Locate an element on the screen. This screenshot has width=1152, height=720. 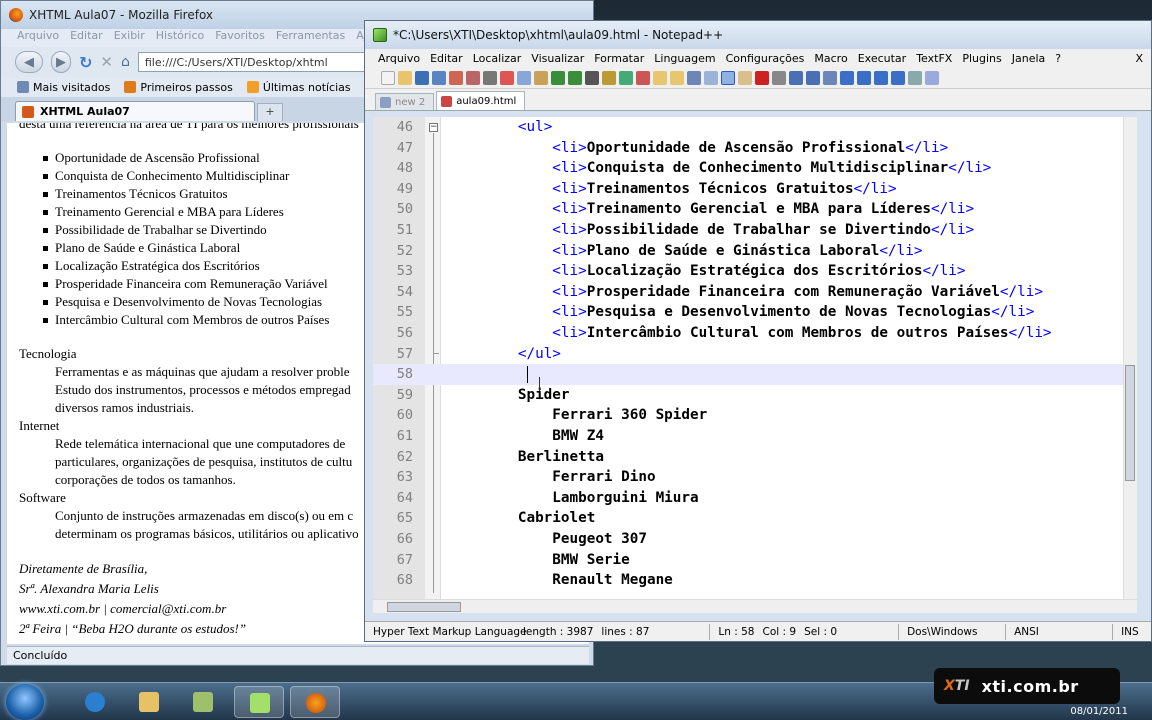
taskbar-notepadpp is located at coordinates (259, 702).